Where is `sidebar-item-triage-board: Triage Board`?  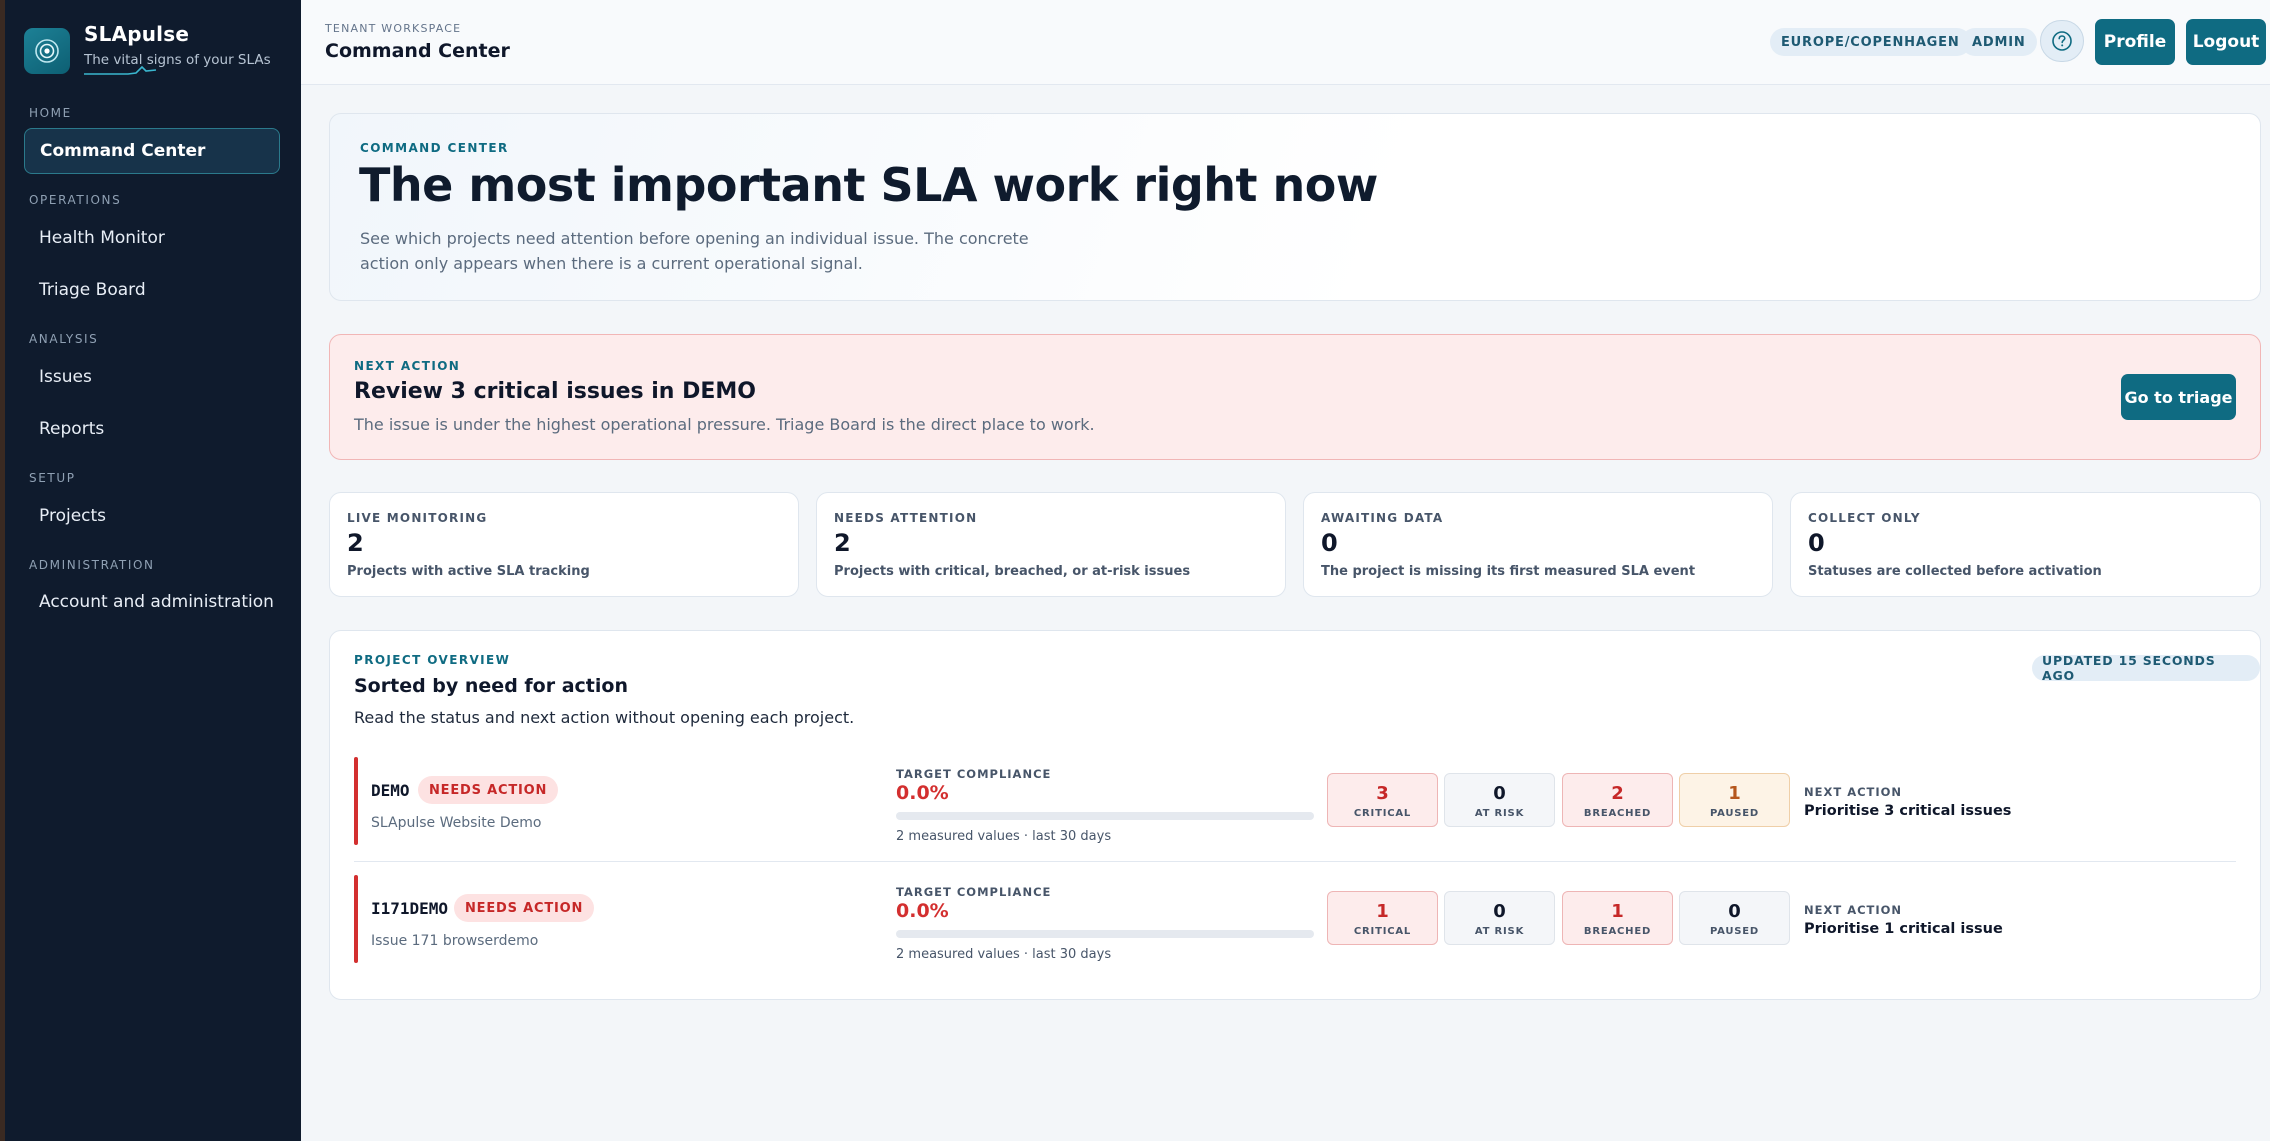 sidebar-item-triage-board: Triage Board is located at coordinates (152, 290).